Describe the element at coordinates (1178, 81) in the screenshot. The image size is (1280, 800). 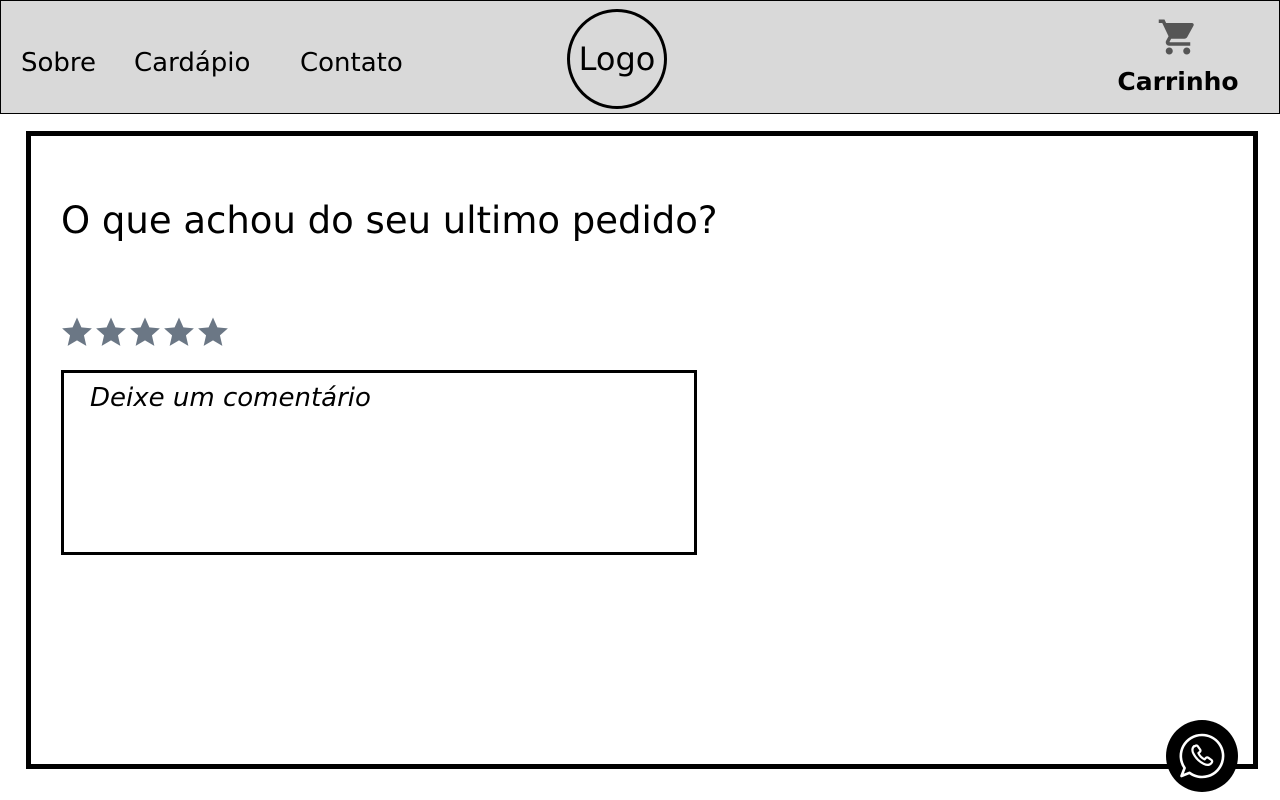
I see `cart-label: Carrinho` at that location.